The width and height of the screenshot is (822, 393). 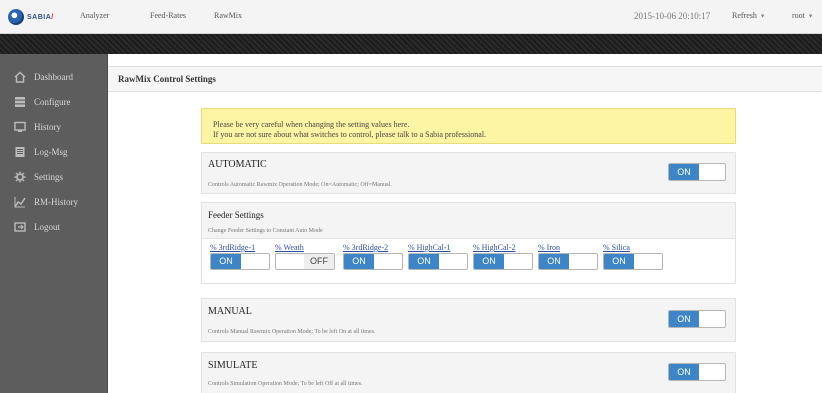 I want to click on sidebar-item-configure: Configure, so click(x=54, y=102).